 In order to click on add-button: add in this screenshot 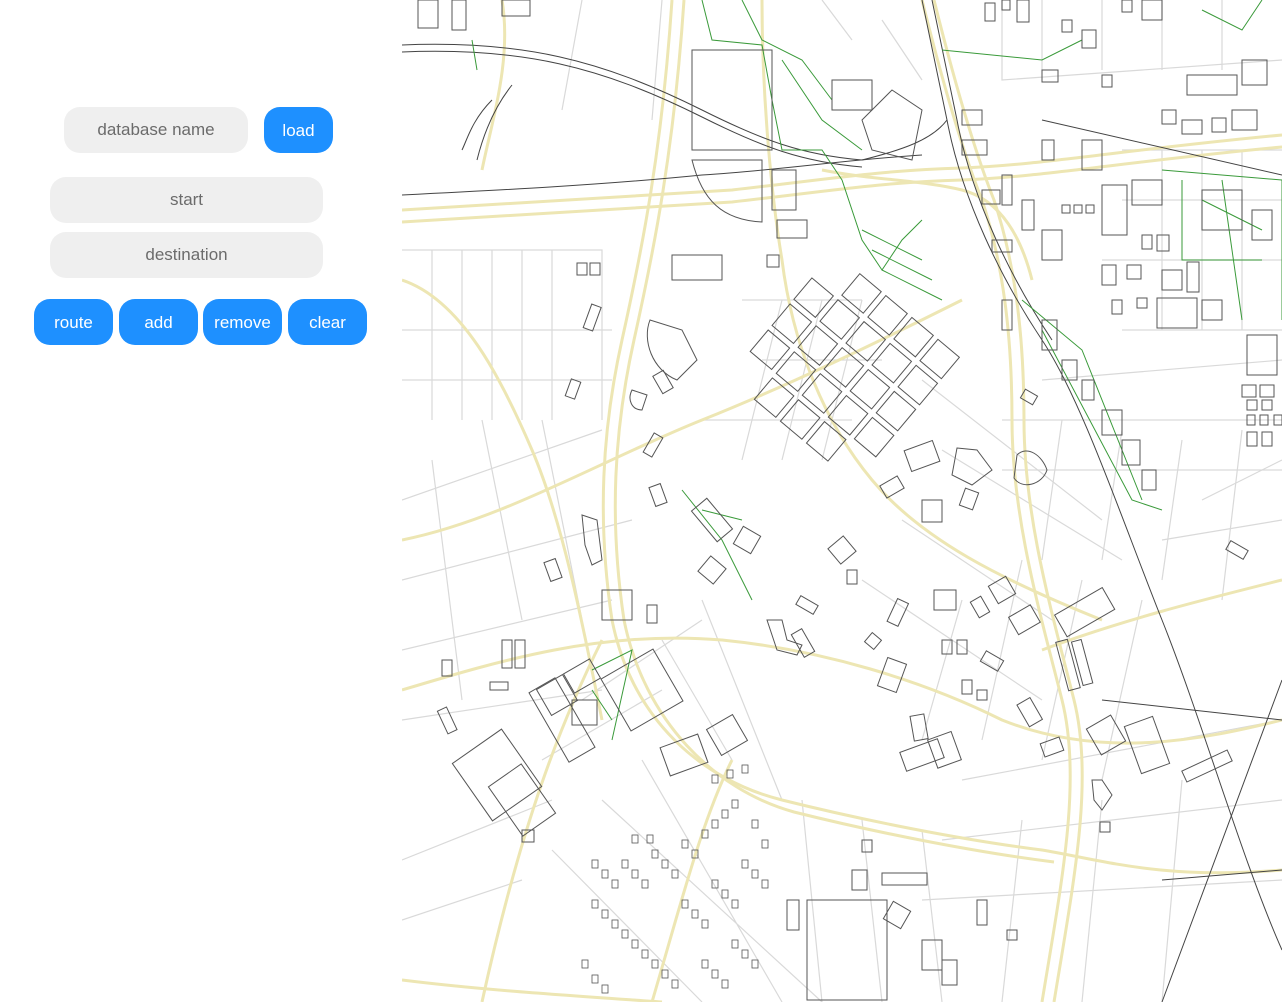, I will do `click(158, 322)`.